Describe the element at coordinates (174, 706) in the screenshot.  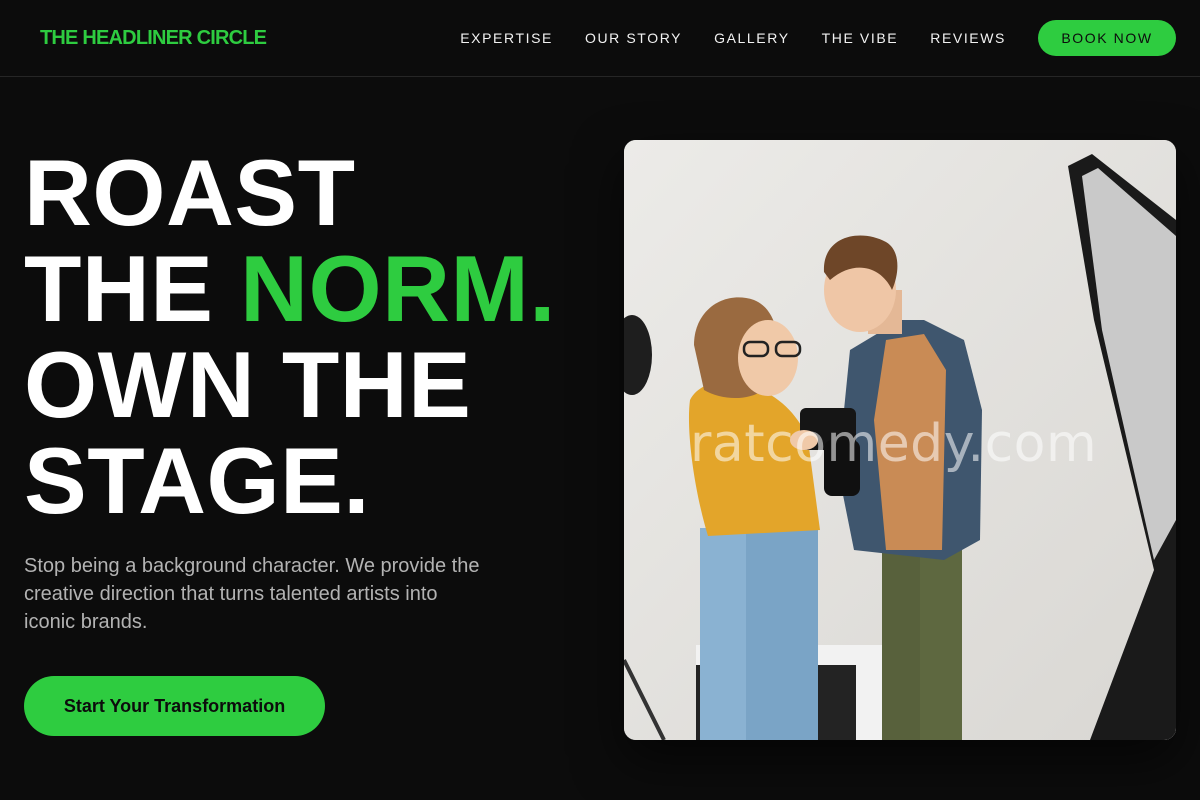
I see `start-transformation-button: Start Your Transformation` at that location.